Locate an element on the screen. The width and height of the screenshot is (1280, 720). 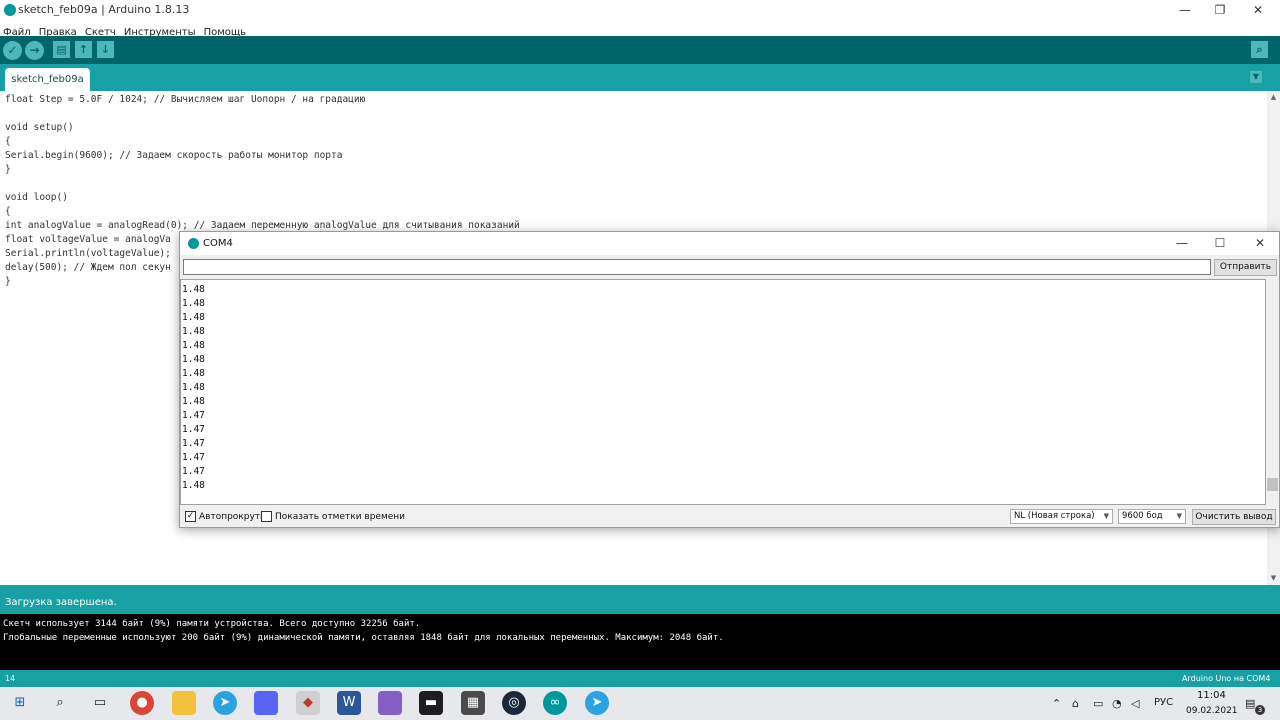
verify-button: ✓ is located at coordinates (12, 50).